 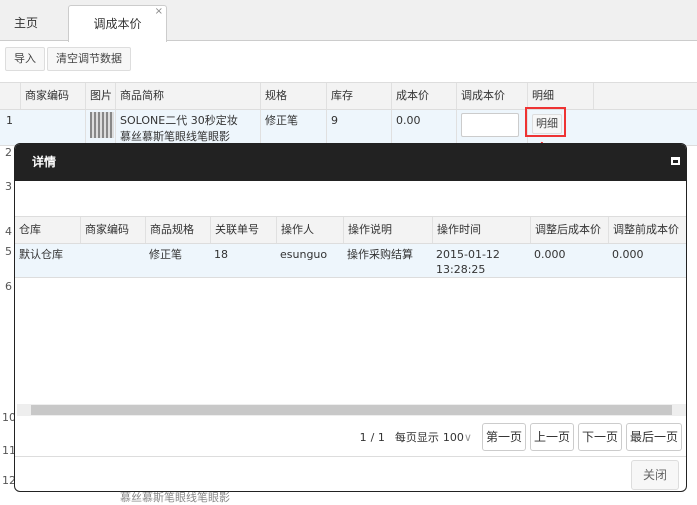 I want to click on col-header: 调成本价, so click(x=480, y=96).